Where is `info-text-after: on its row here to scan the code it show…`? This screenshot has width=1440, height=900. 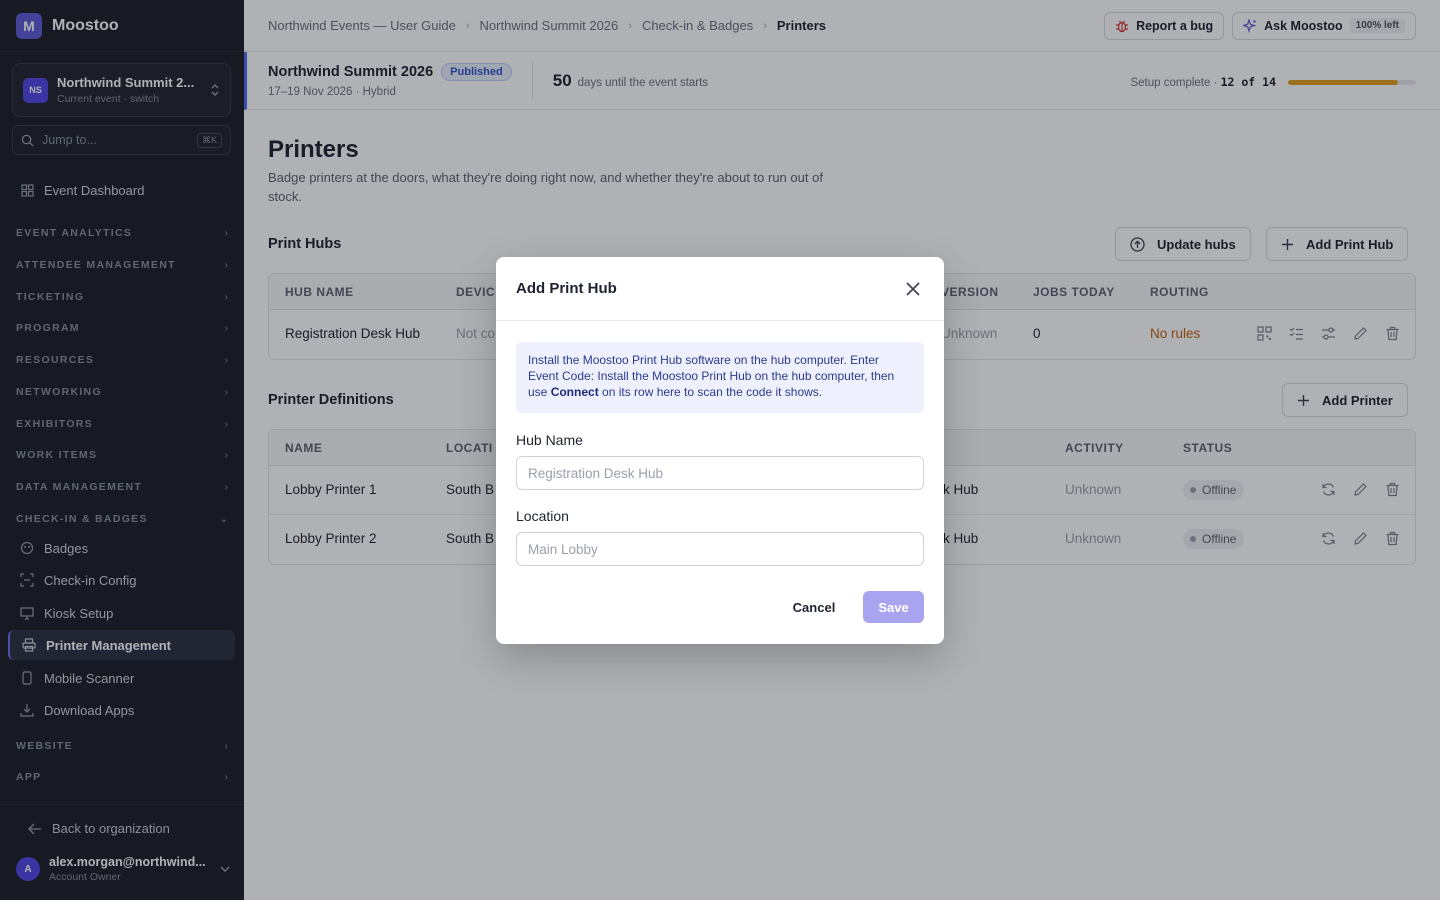 info-text-after: on its row here to scan the code it show… is located at coordinates (710, 392).